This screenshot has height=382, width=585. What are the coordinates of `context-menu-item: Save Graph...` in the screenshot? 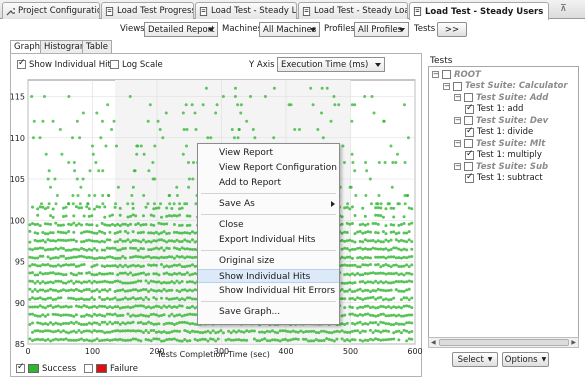 It's located at (268, 312).